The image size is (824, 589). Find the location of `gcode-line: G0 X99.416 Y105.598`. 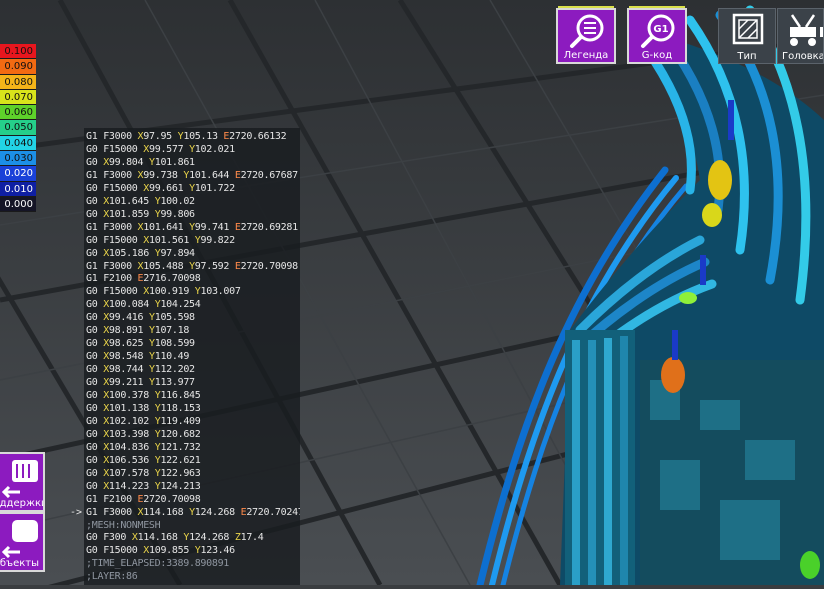

gcode-line: G0 X99.416 Y105.598 is located at coordinates (140, 317).